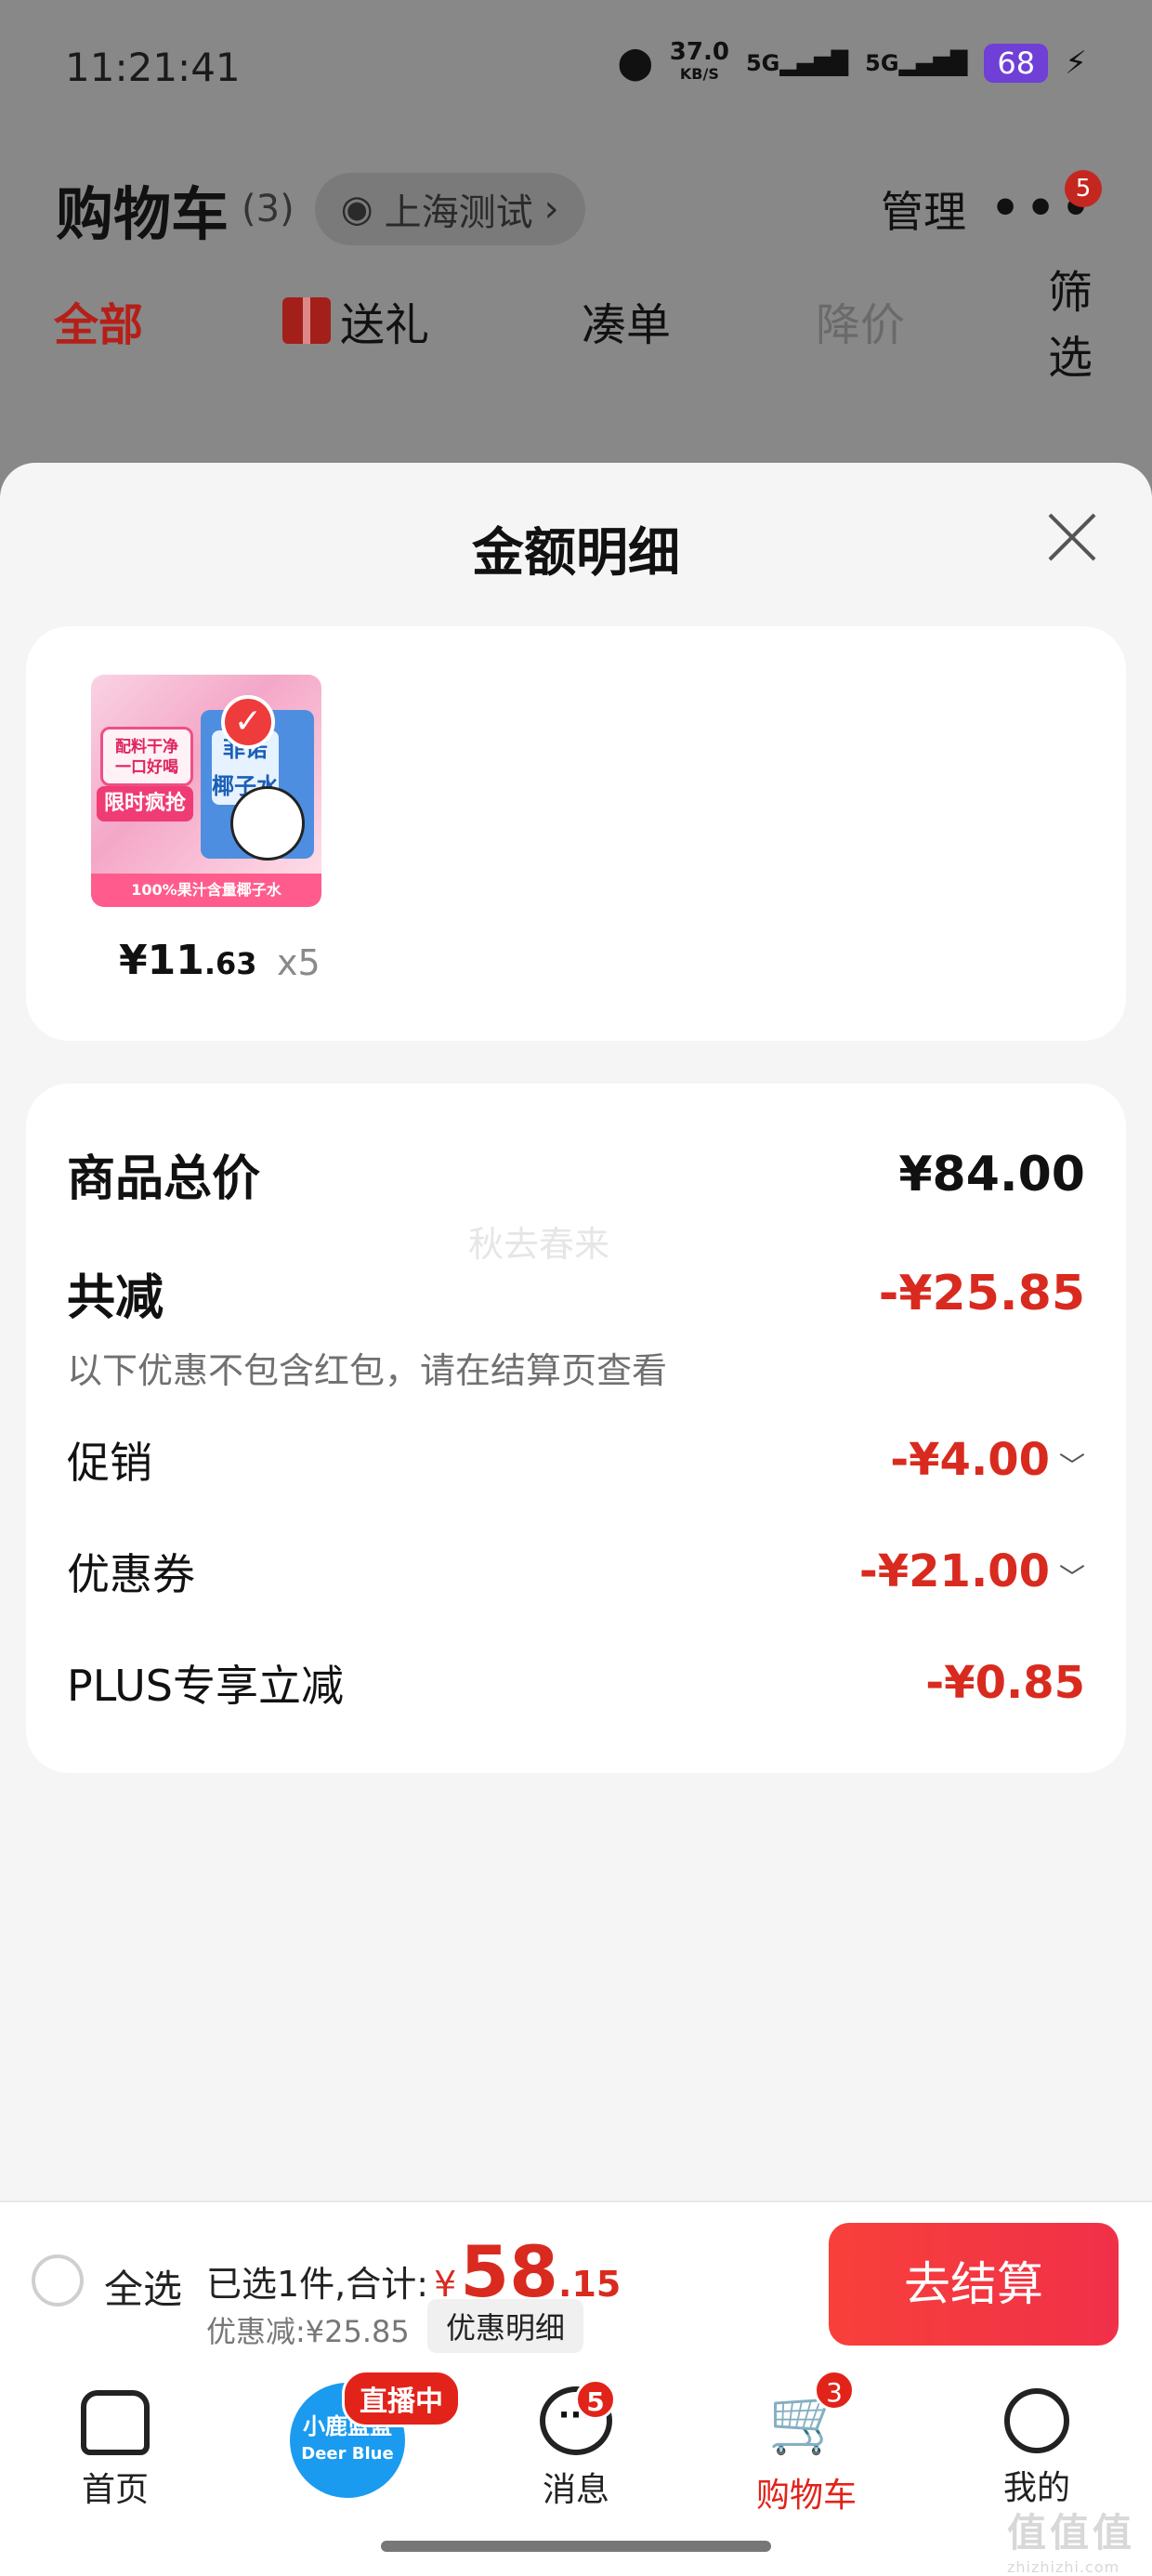 This screenshot has height=2576, width=1152. What do you see at coordinates (1063, 2567) in the screenshot?
I see `corner-watermark-sub: zhizhizhi.com` at bounding box center [1063, 2567].